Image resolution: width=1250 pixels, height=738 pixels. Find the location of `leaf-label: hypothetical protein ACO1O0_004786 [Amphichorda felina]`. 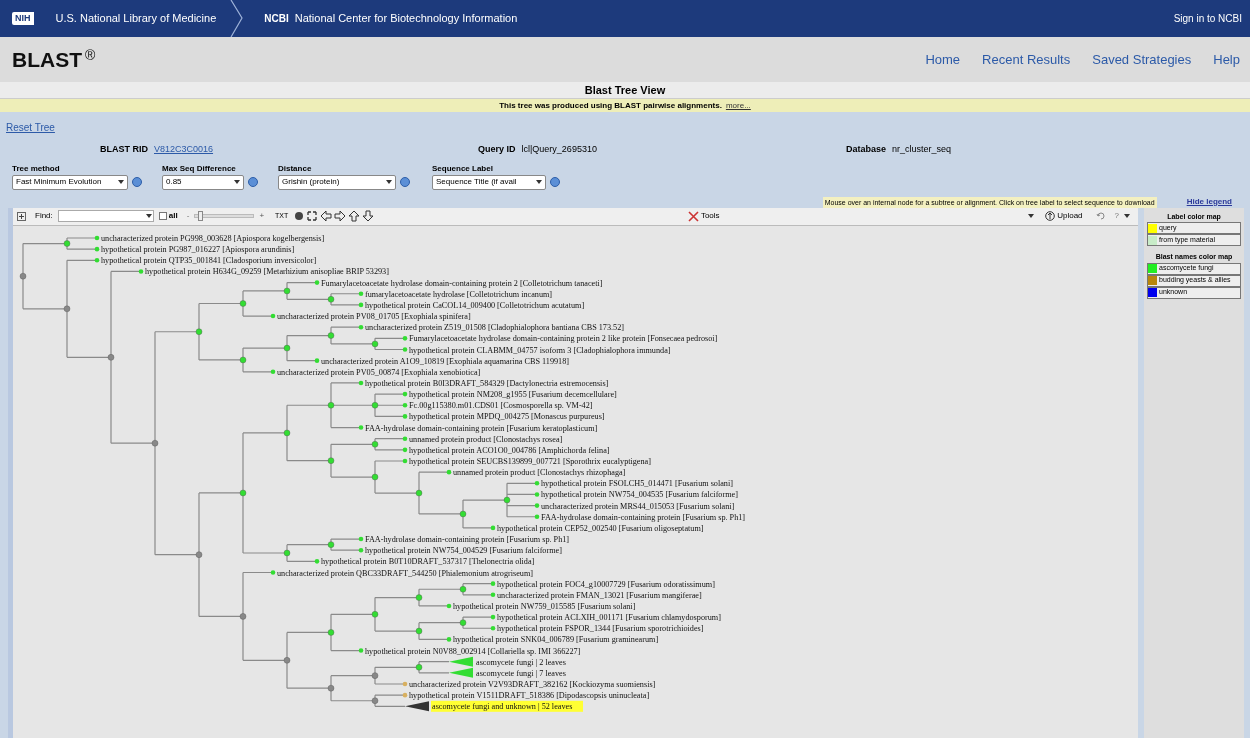

leaf-label: hypothetical protein ACO1O0_004786 [Amphichorda felina] is located at coordinates (509, 450).